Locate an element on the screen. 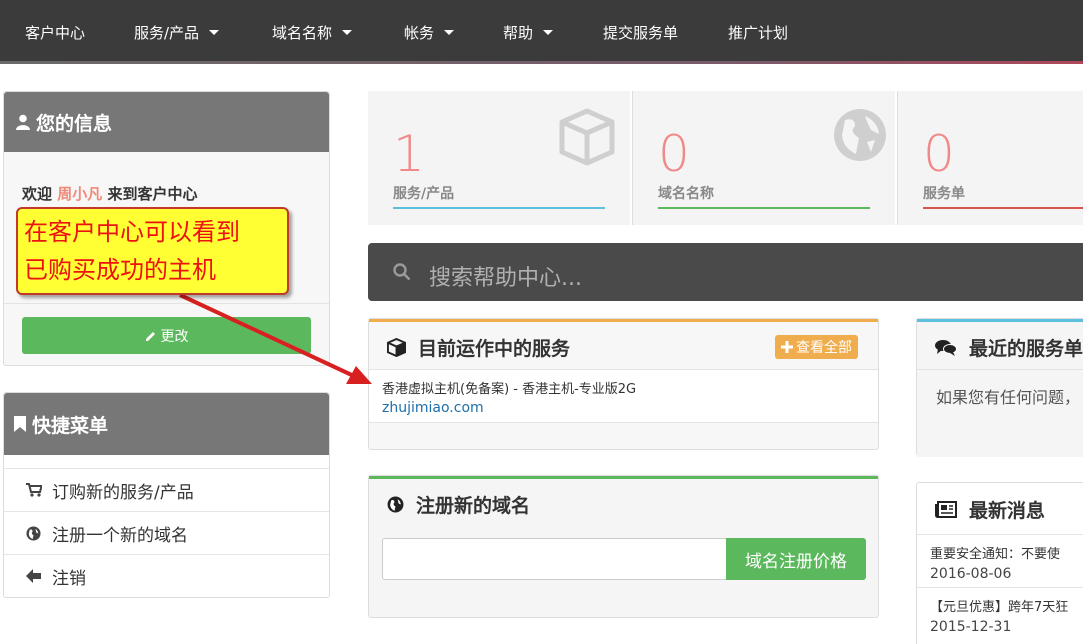  welcome-message: 欢迎 周小凡 来到客户中心 is located at coordinates (110, 193).